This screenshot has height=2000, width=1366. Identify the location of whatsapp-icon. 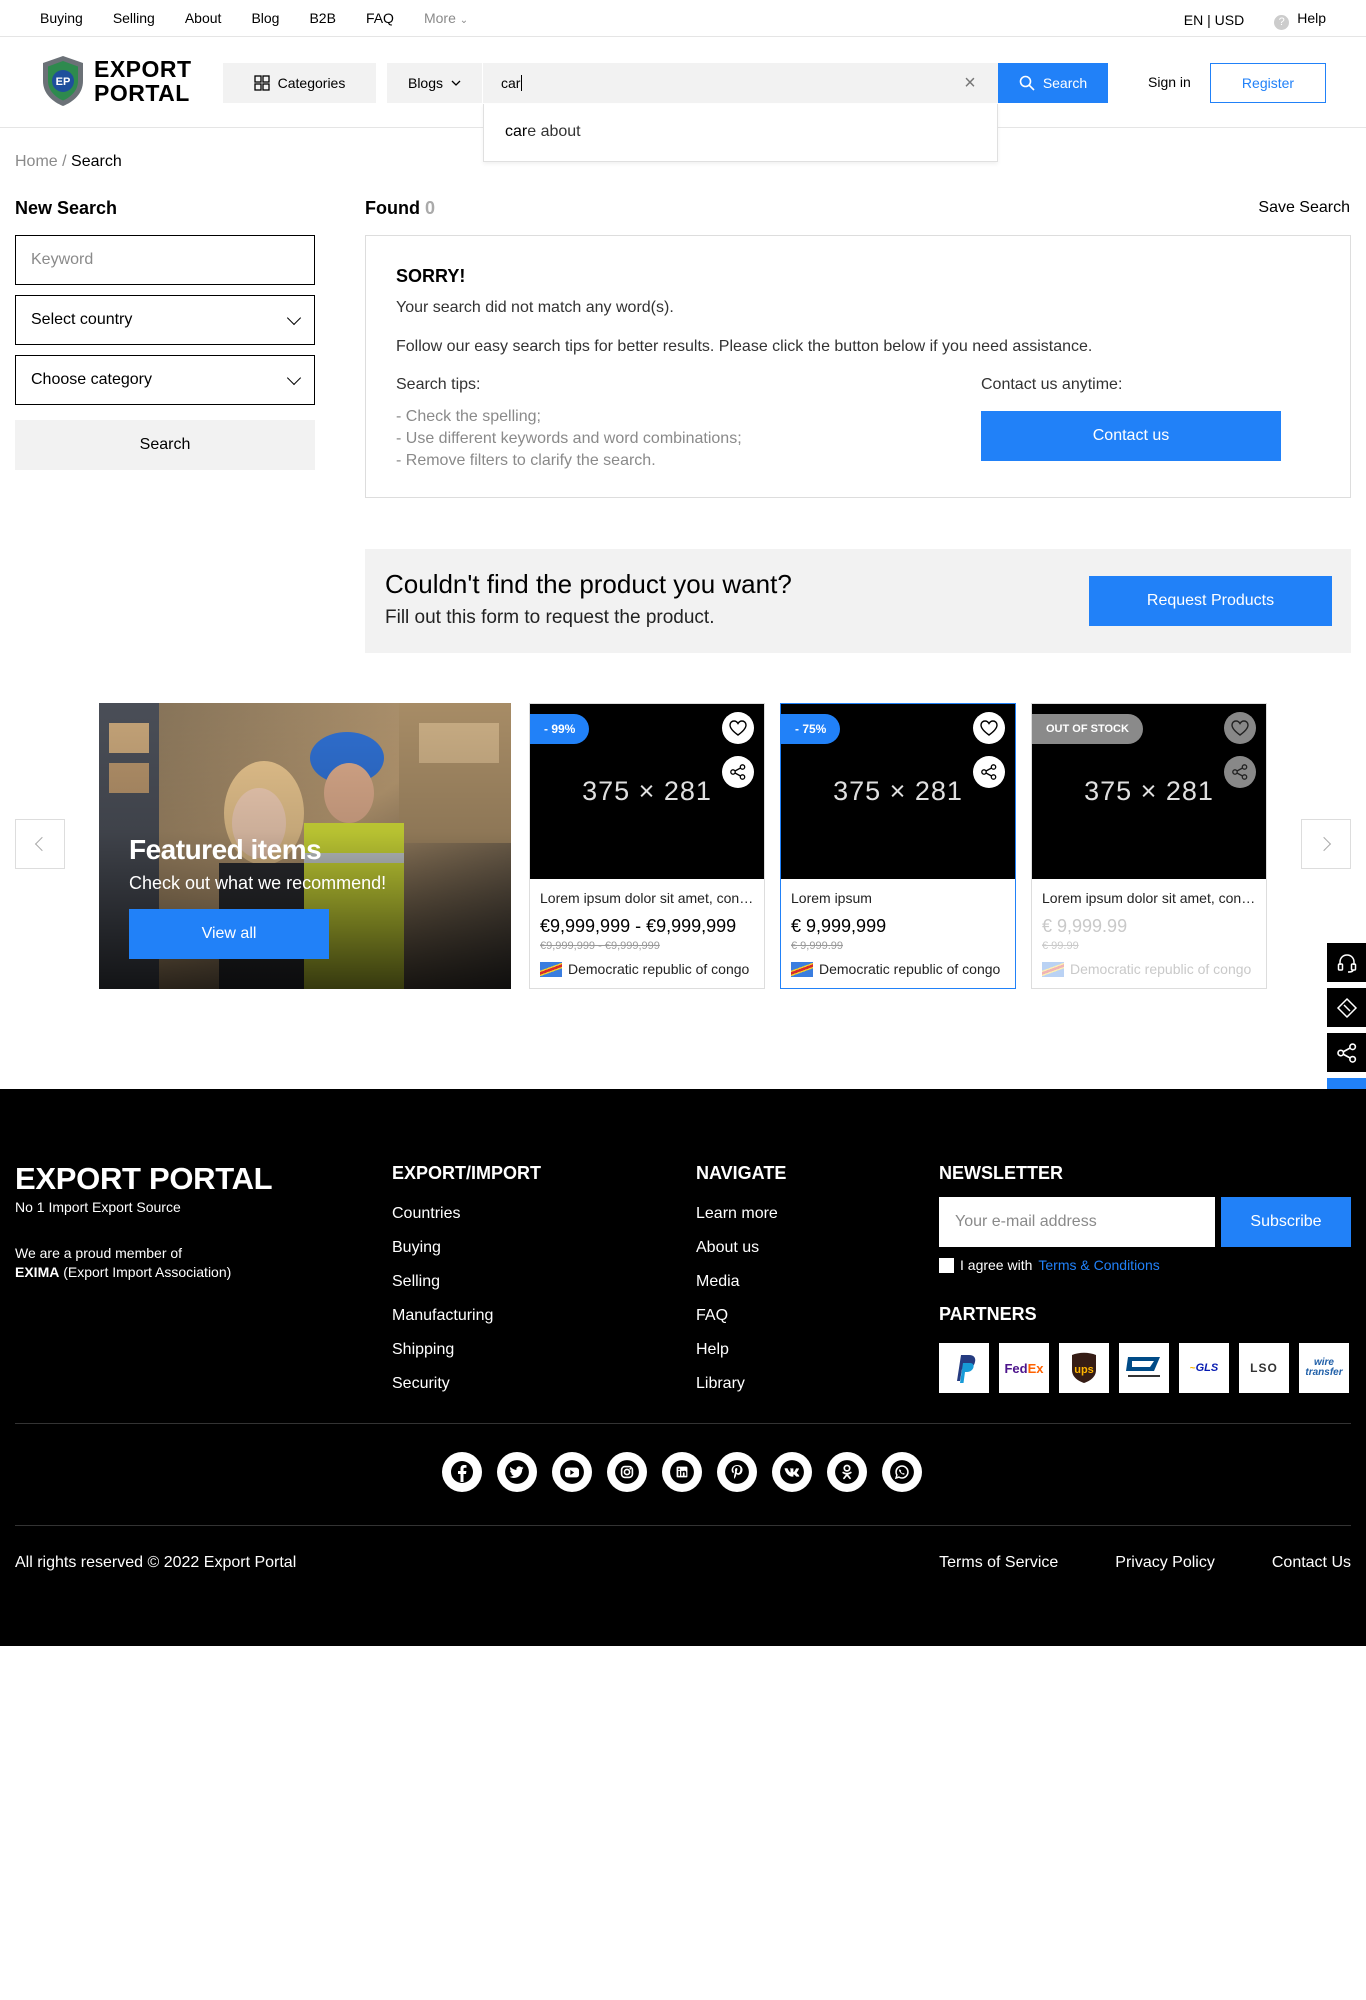
(902, 1472).